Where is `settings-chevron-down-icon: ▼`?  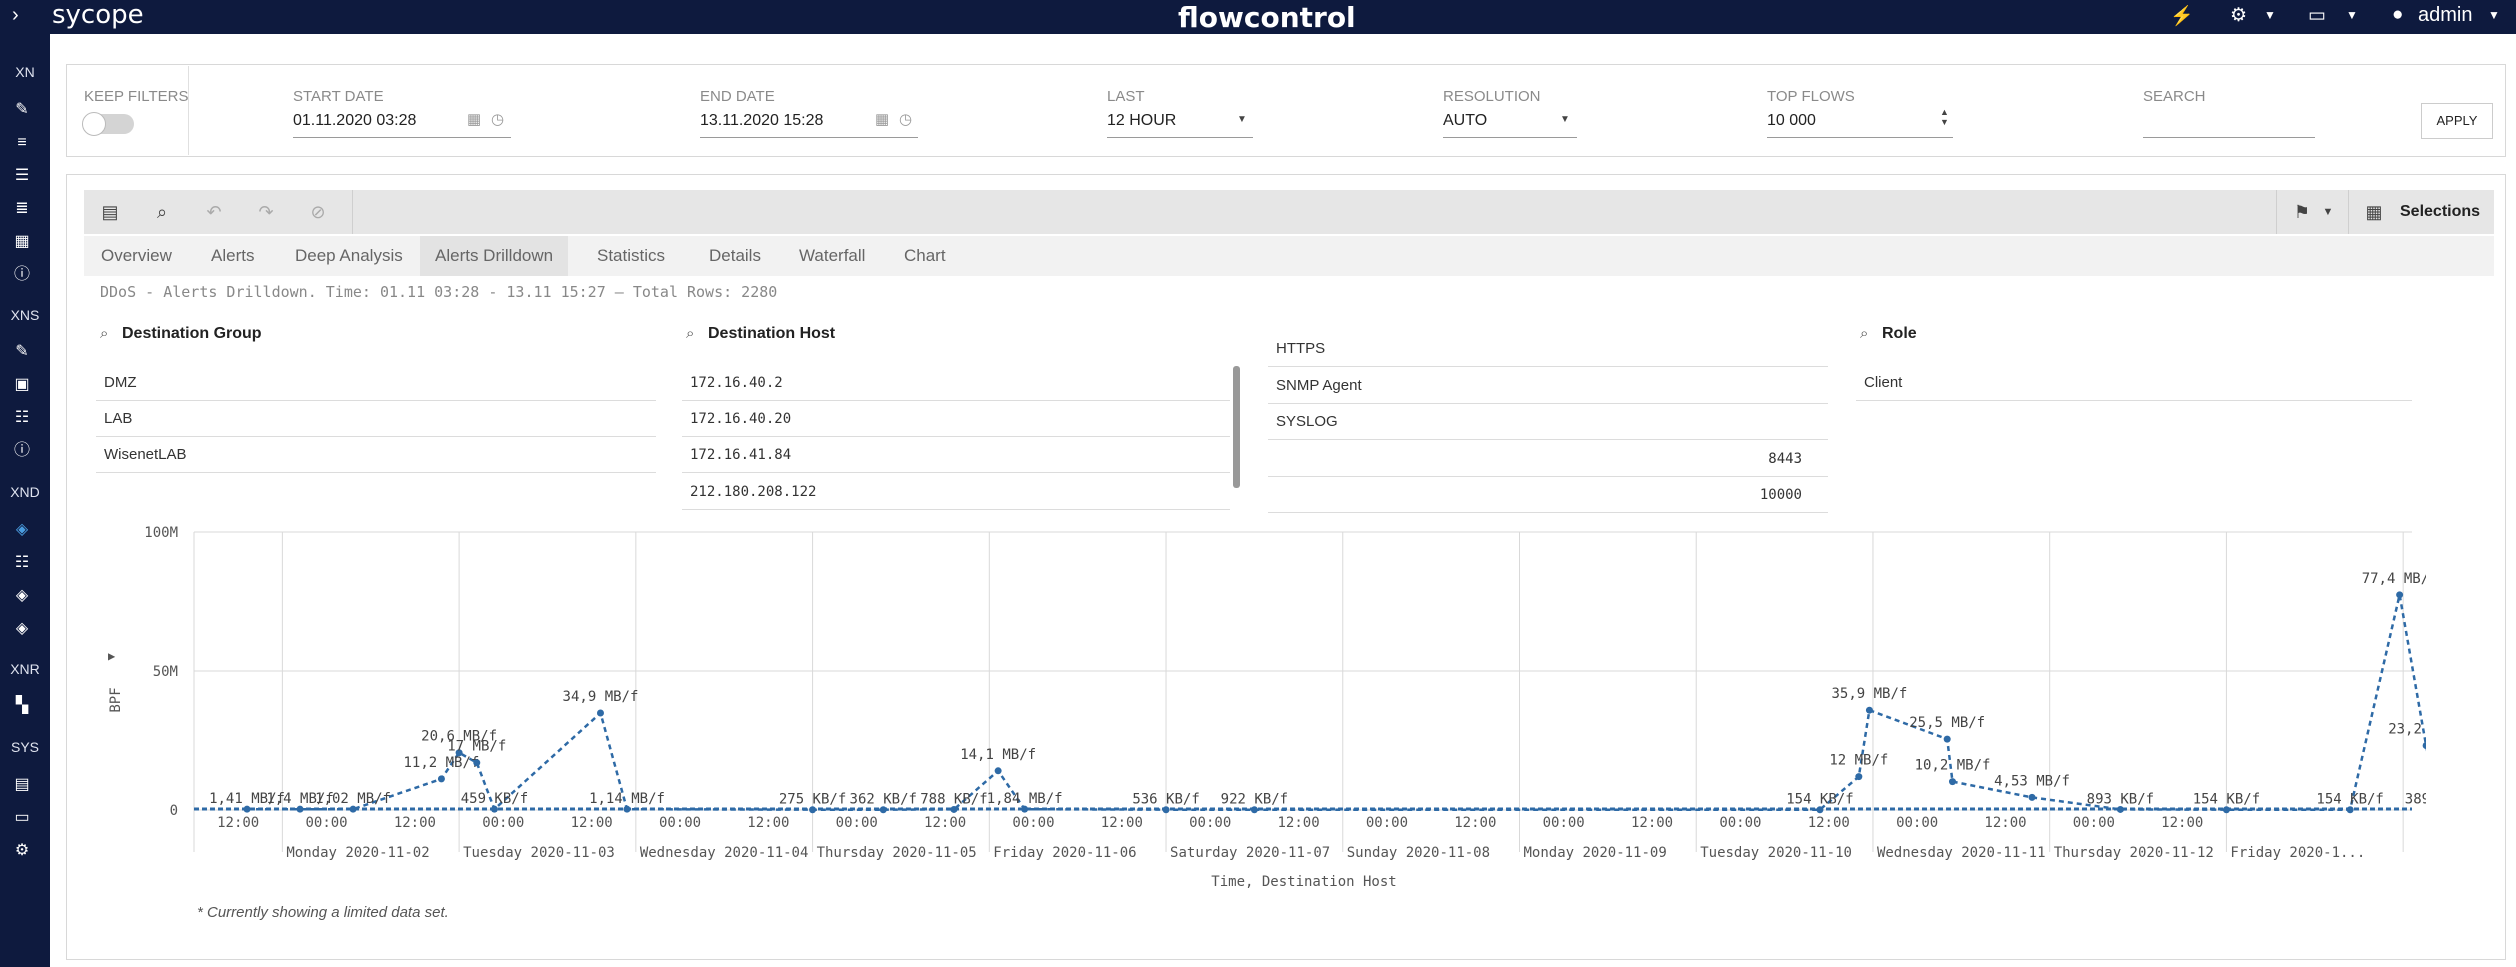
settings-chevron-down-icon: ▼ is located at coordinates (2270, 15).